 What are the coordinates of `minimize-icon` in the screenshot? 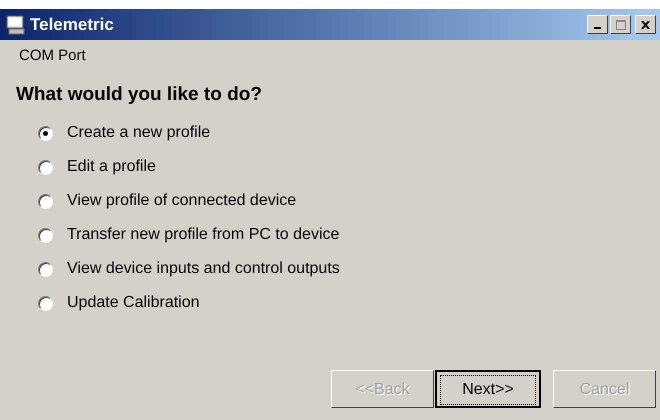 It's located at (597, 27).